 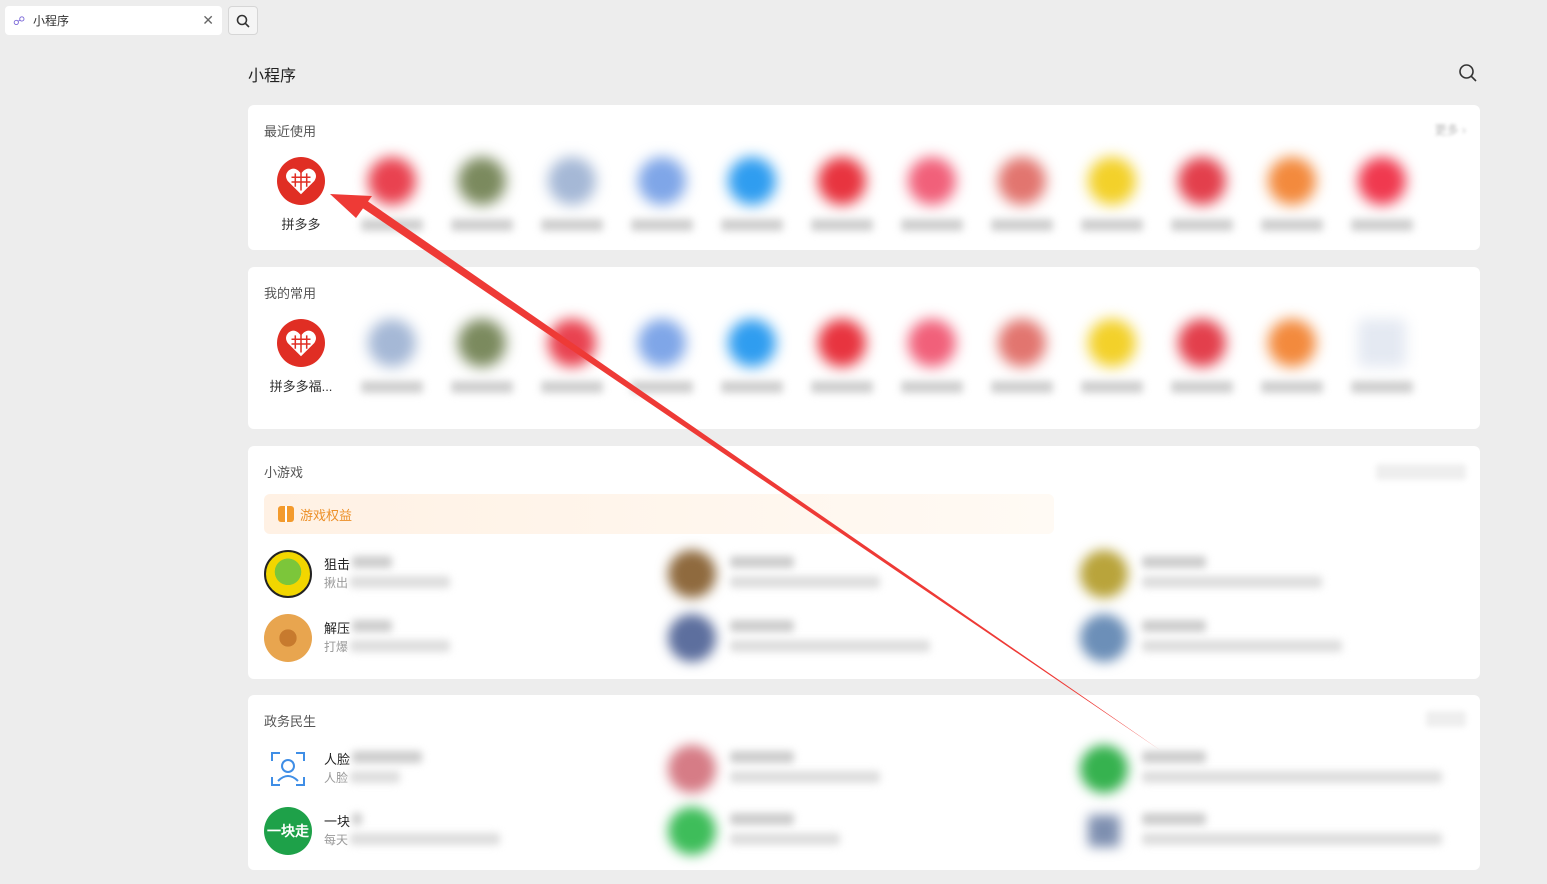 I want to click on gov-item: 一块走 一块 每天, so click(x=459, y=831).